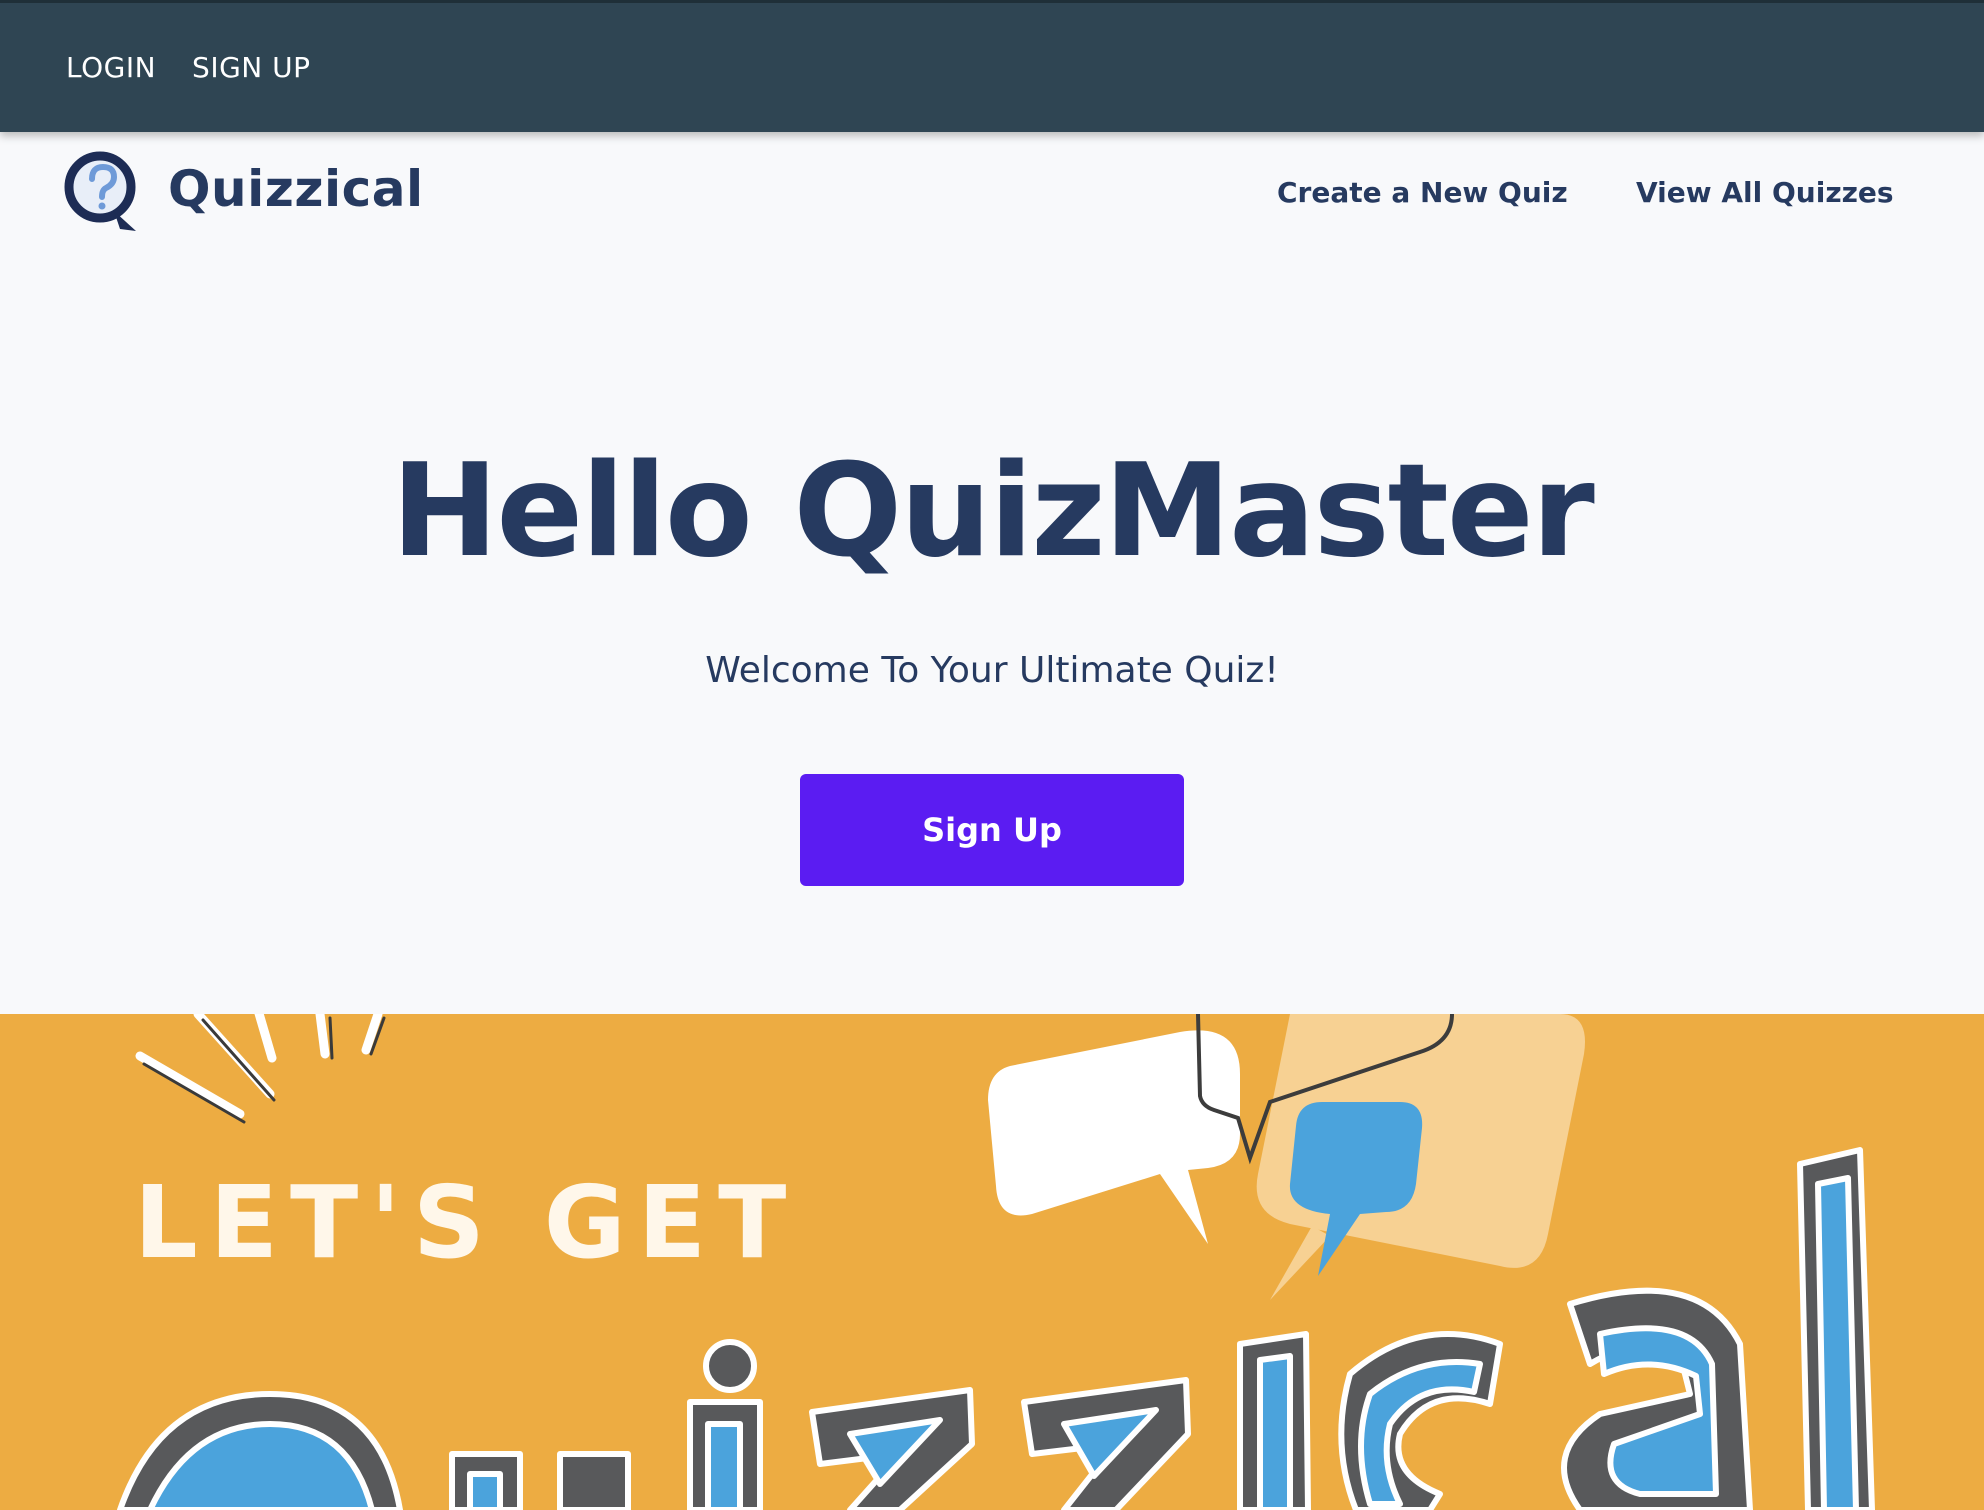 This screenshot has width=1984, height=1510. I want to click on burst-lines-icon, so click(259, 1066).